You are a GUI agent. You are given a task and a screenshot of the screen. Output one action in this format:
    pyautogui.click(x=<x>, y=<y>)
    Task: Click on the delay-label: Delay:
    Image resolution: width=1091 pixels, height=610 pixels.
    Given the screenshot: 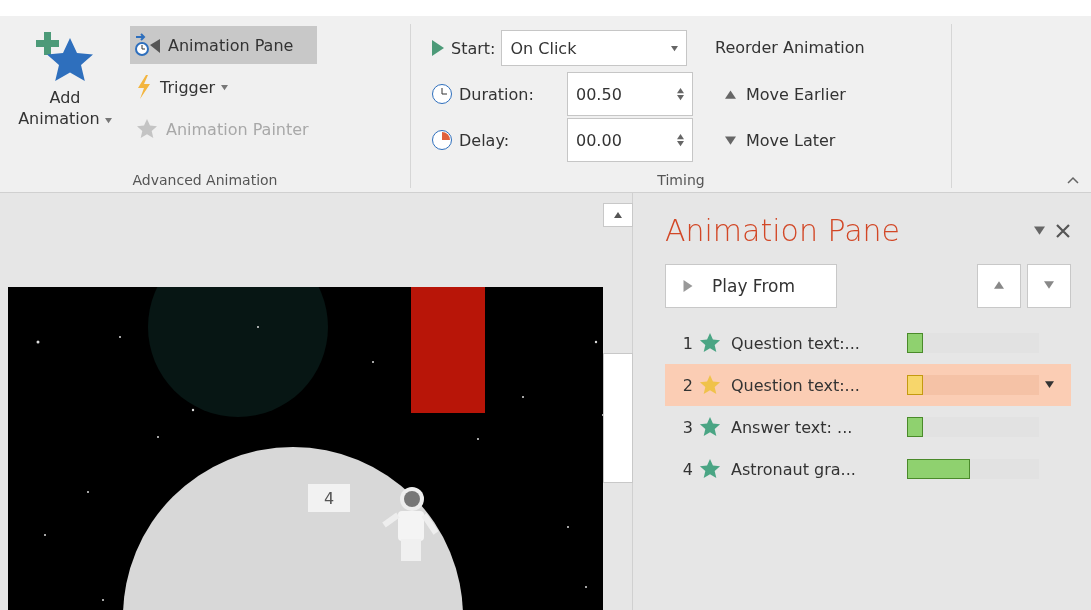 What is the action you would take?
    pyautogui.click(x=491, y=140)
    